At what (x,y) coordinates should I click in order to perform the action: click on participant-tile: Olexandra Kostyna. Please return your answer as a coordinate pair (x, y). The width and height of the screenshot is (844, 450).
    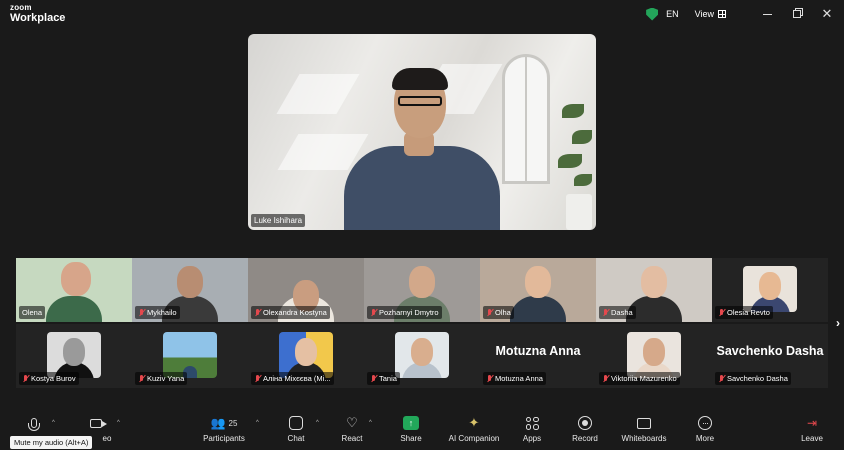
    Looking at the image, I should click on (306, 290).